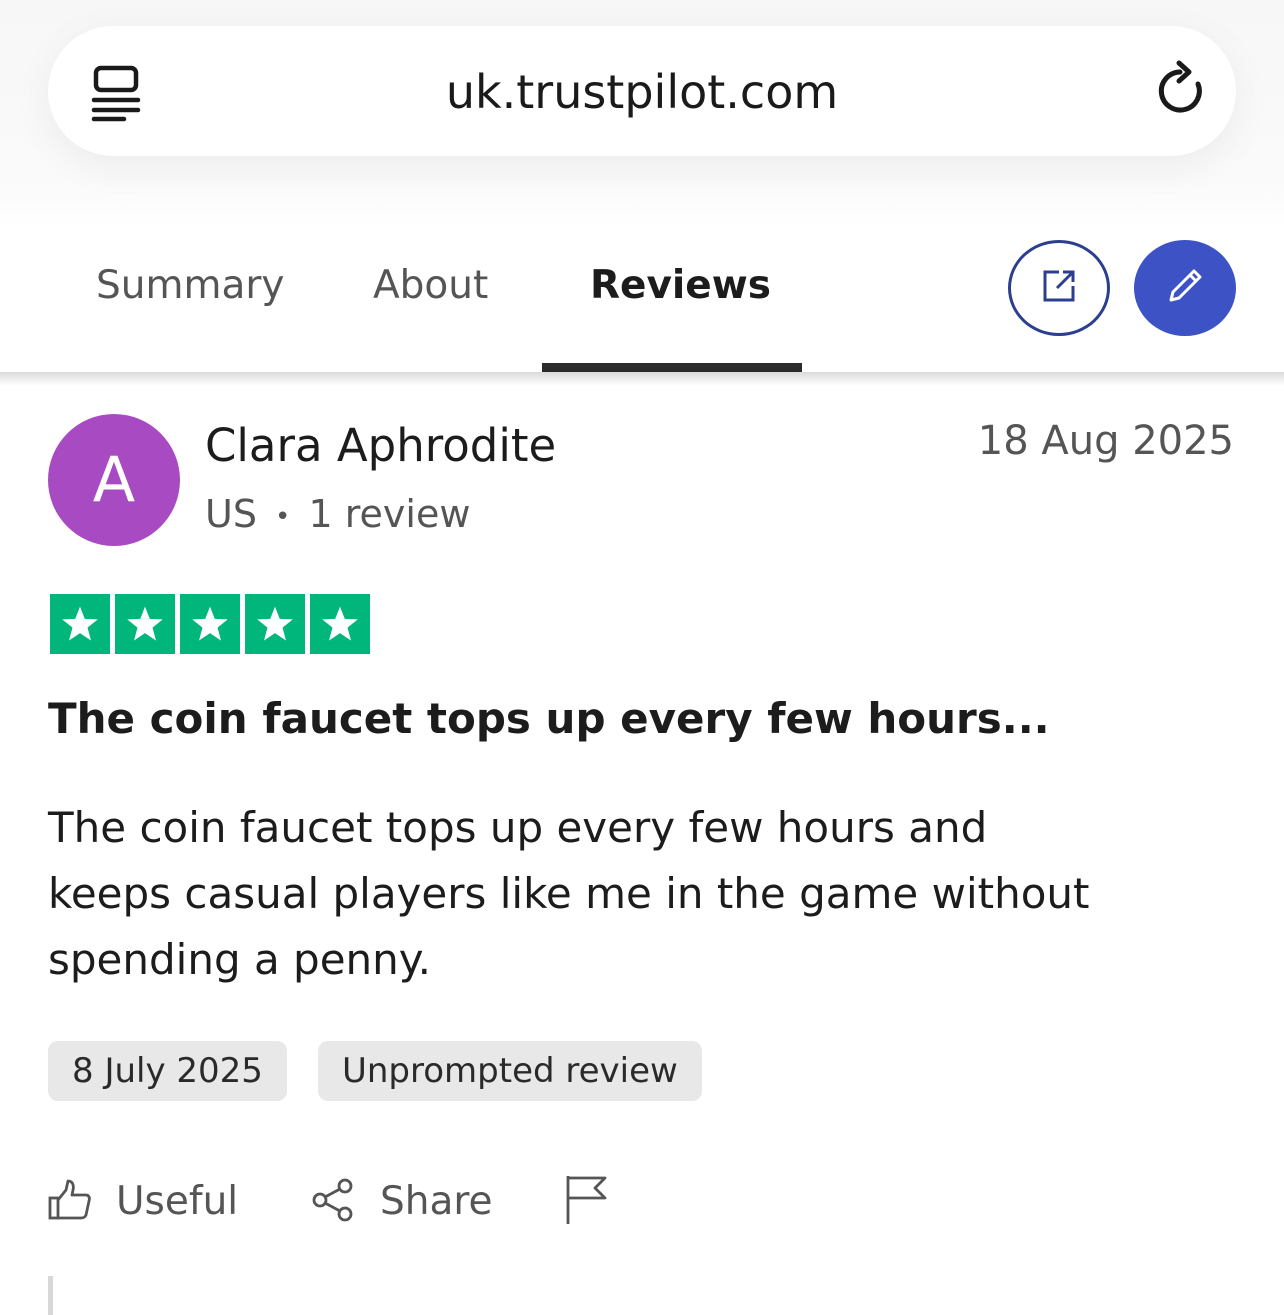 The image size is (1284, 1315). I want to click on header-shadow, so click(642, 379).